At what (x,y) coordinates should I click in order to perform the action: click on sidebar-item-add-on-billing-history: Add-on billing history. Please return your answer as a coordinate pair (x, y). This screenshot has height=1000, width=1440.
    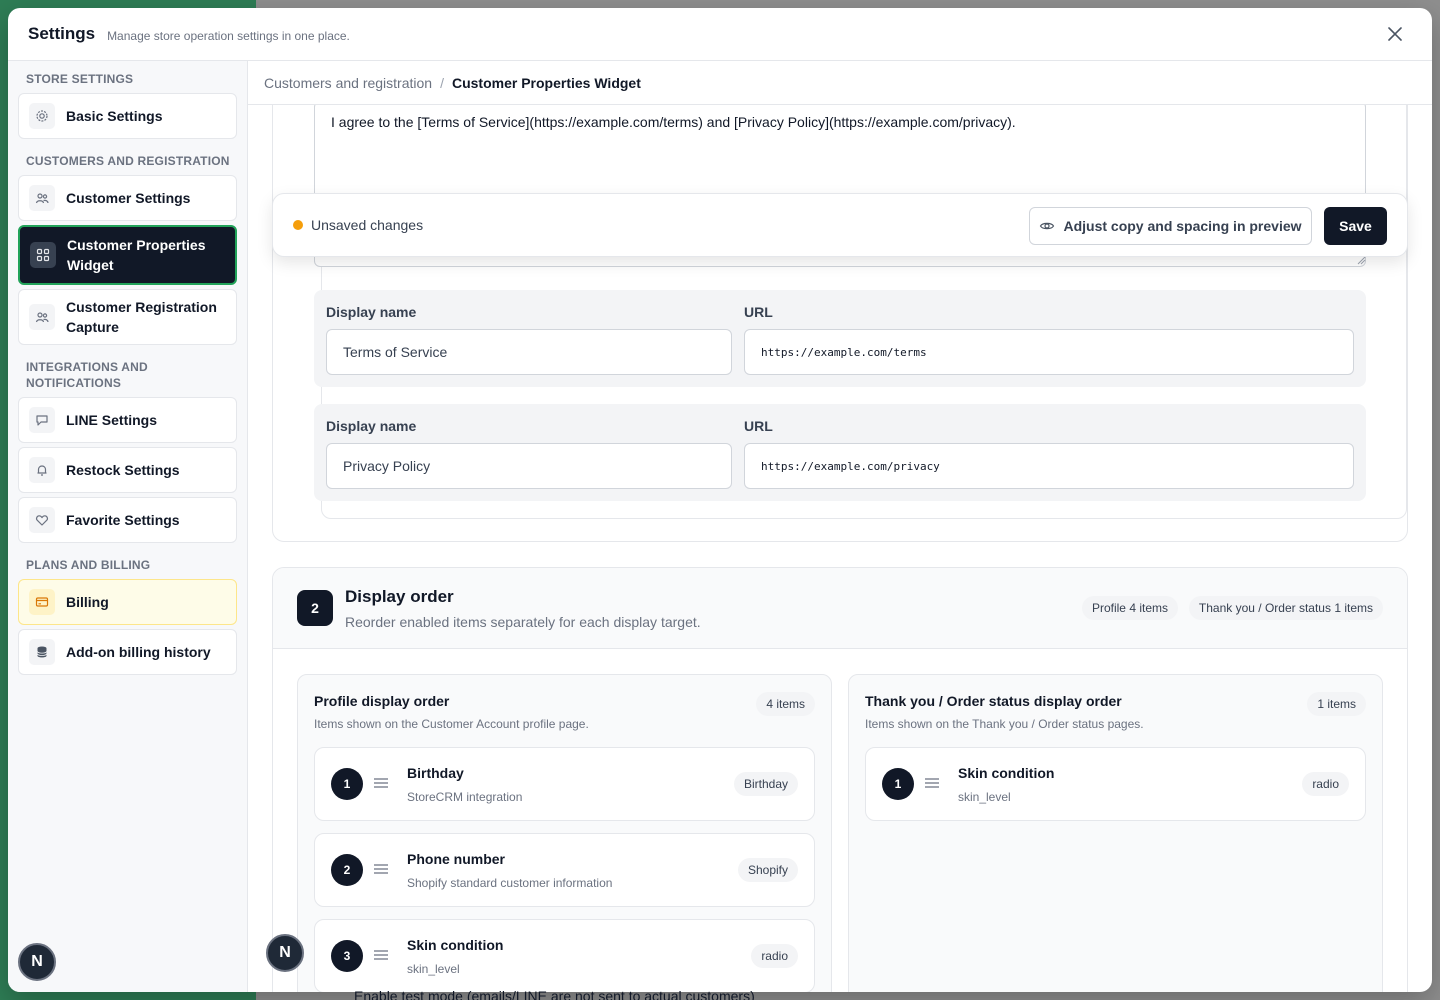
    Looking at the image, I should click on (127, 652).